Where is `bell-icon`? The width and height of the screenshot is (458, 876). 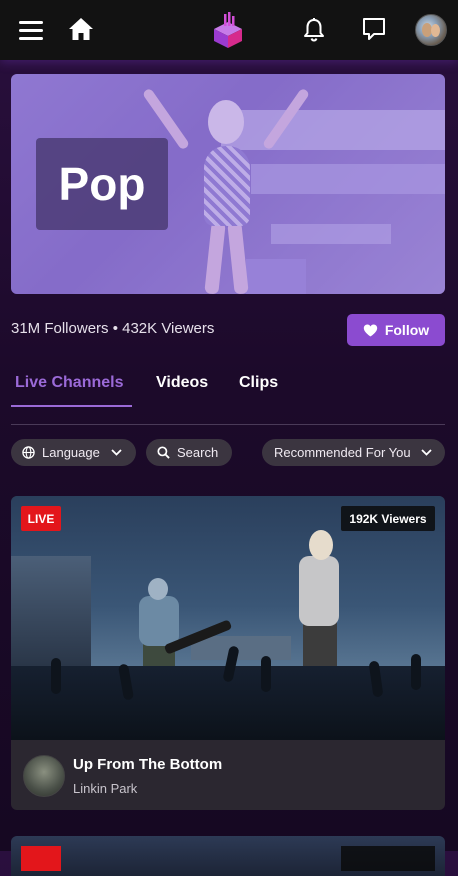 bell-icon is located at coordinates (314, 30).